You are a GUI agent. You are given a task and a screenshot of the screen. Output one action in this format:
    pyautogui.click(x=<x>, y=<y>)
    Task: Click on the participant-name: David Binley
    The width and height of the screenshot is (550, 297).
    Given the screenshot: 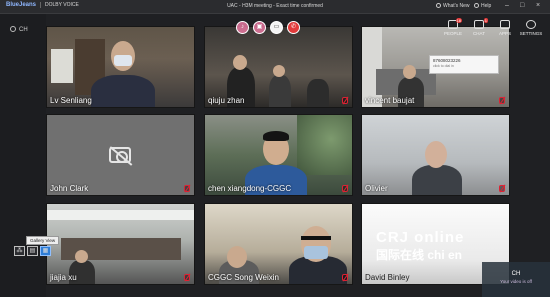 What is the action you would take?
    pyautogui.click(x=387, y=277)
    